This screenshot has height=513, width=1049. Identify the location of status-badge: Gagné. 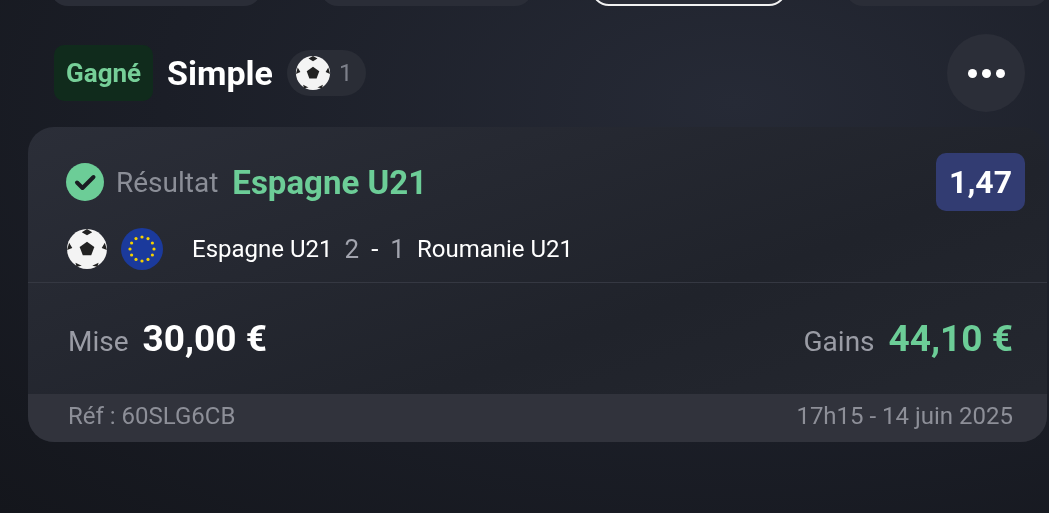
(104, 73).